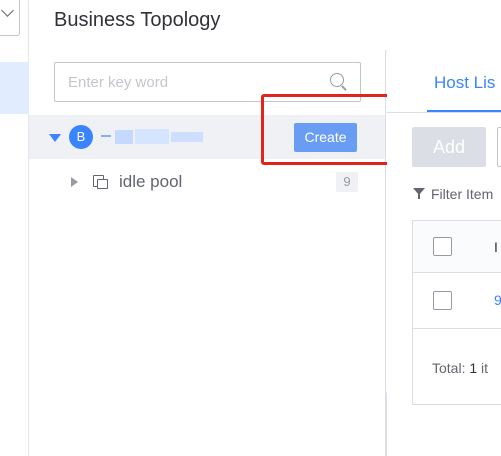 The height and width of the screenshot is (456, 501). I want to click on nav-active-item, so click(14, 88).